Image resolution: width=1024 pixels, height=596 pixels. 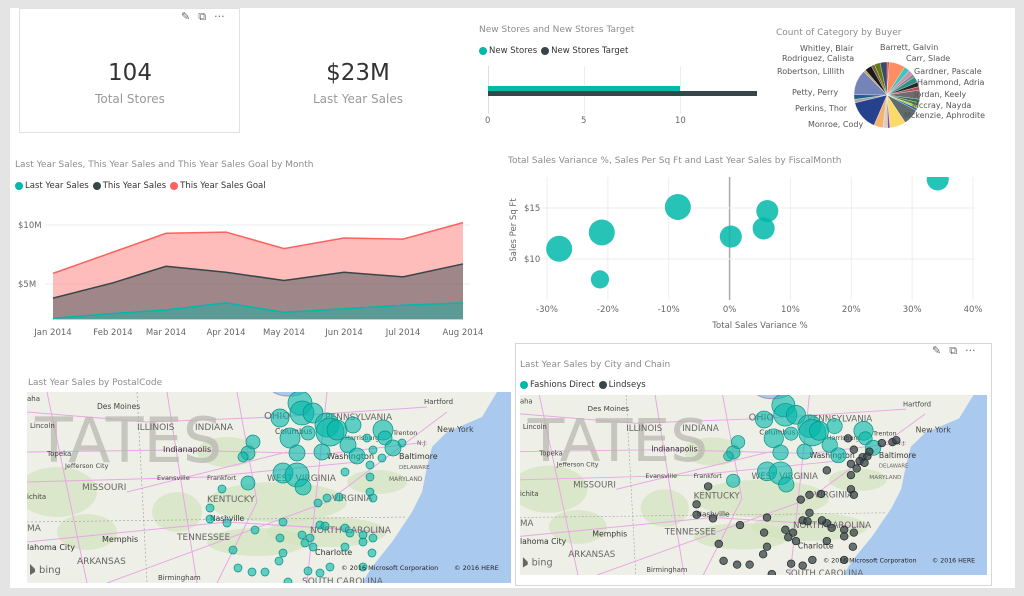 What do you see at coordinates (584, 51) in the screenshot?
I see `legend-item-new-stores-target: New Stores Target` at bounding box center [584, 51].